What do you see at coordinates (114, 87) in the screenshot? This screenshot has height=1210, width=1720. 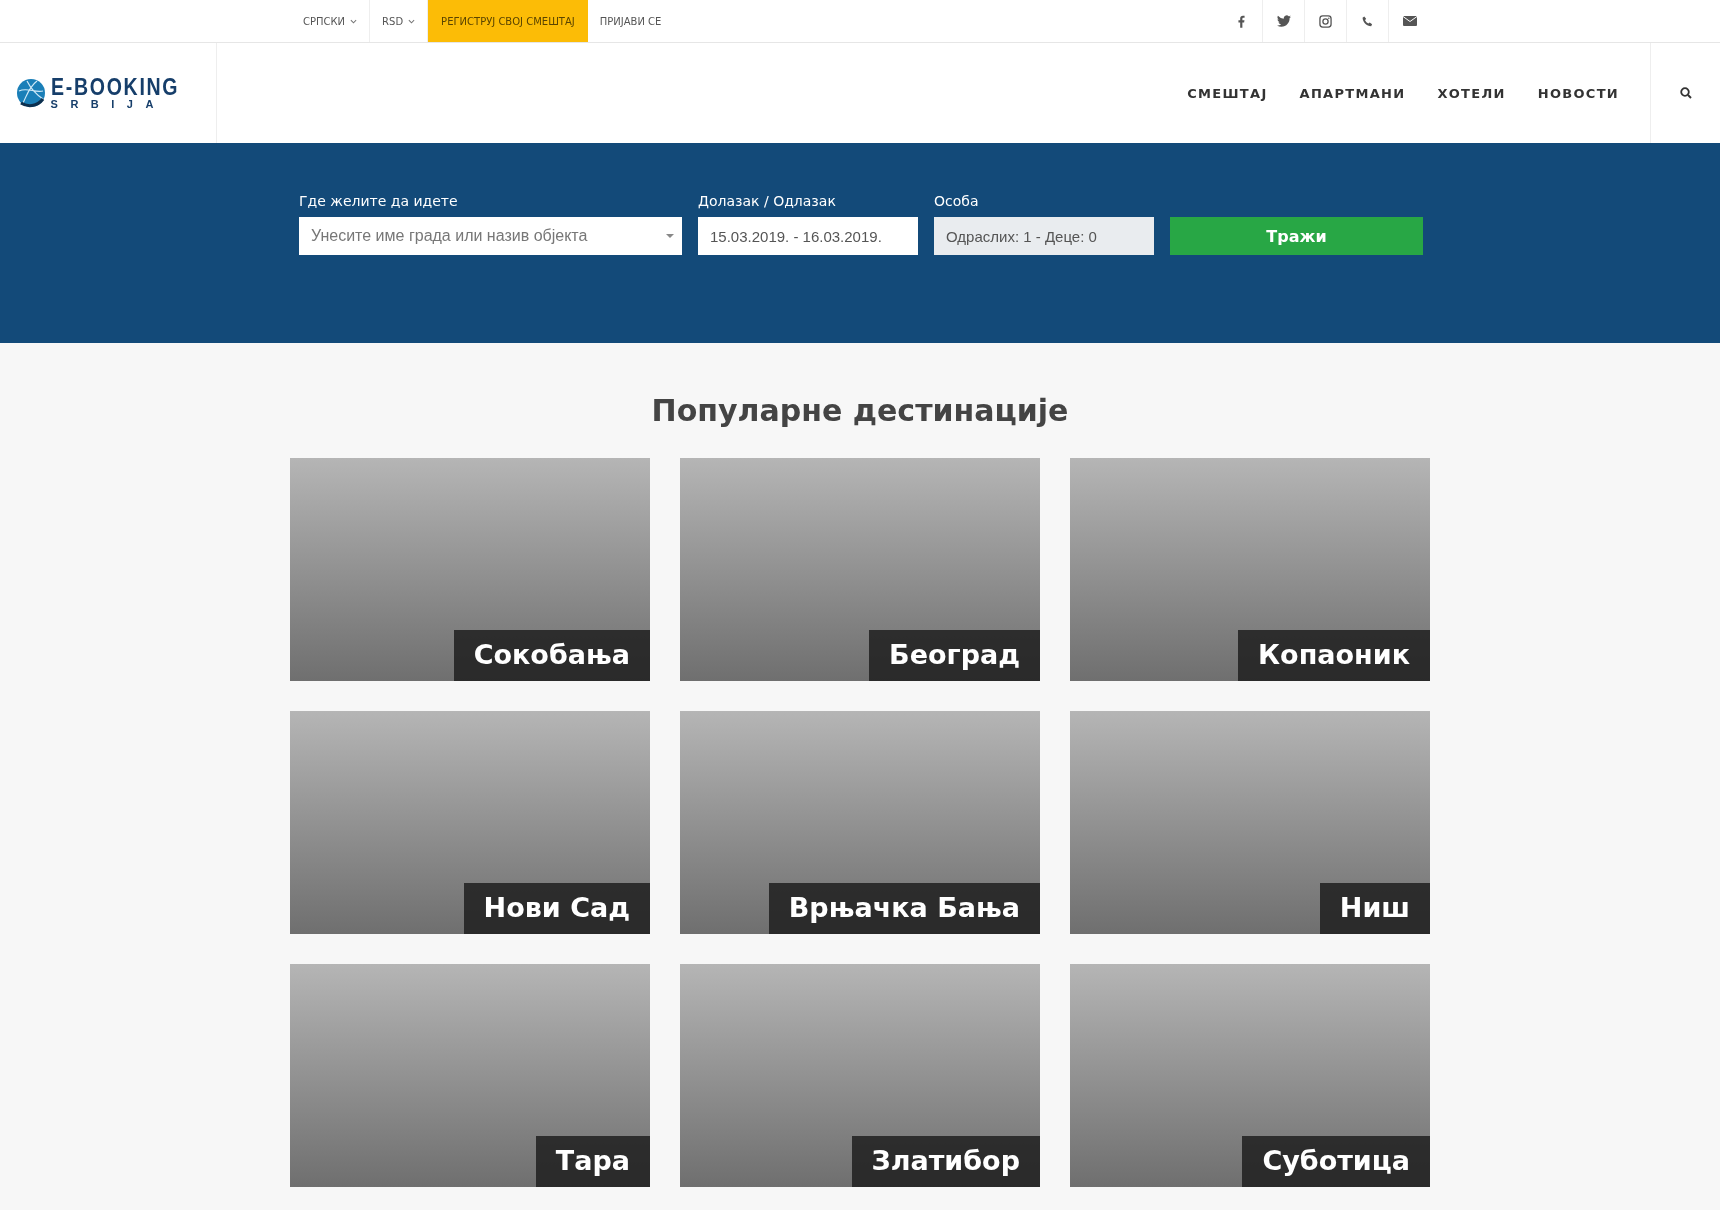 I see `logo-title: E-BOOKING` at bounding box center [114, 87].